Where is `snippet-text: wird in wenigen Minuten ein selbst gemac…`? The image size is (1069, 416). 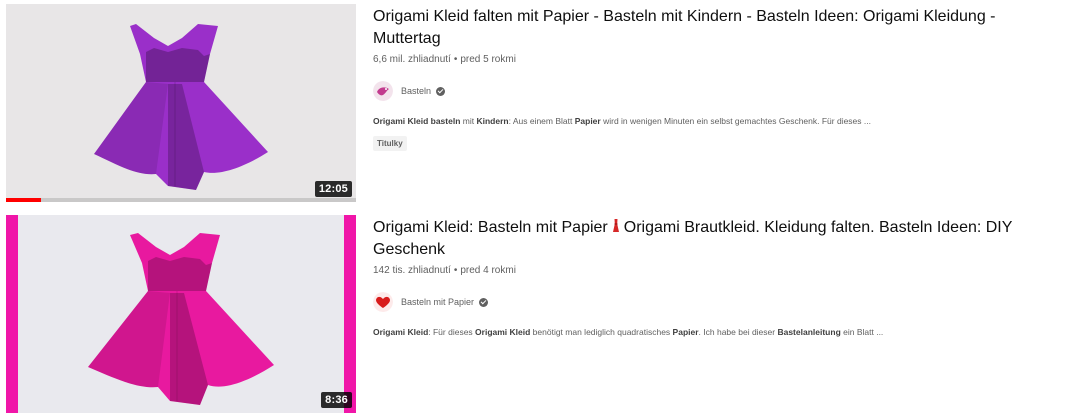
snippet-text: wird in wenigen Minuten ein selbst gemac… is located at coordinates (735, 121).